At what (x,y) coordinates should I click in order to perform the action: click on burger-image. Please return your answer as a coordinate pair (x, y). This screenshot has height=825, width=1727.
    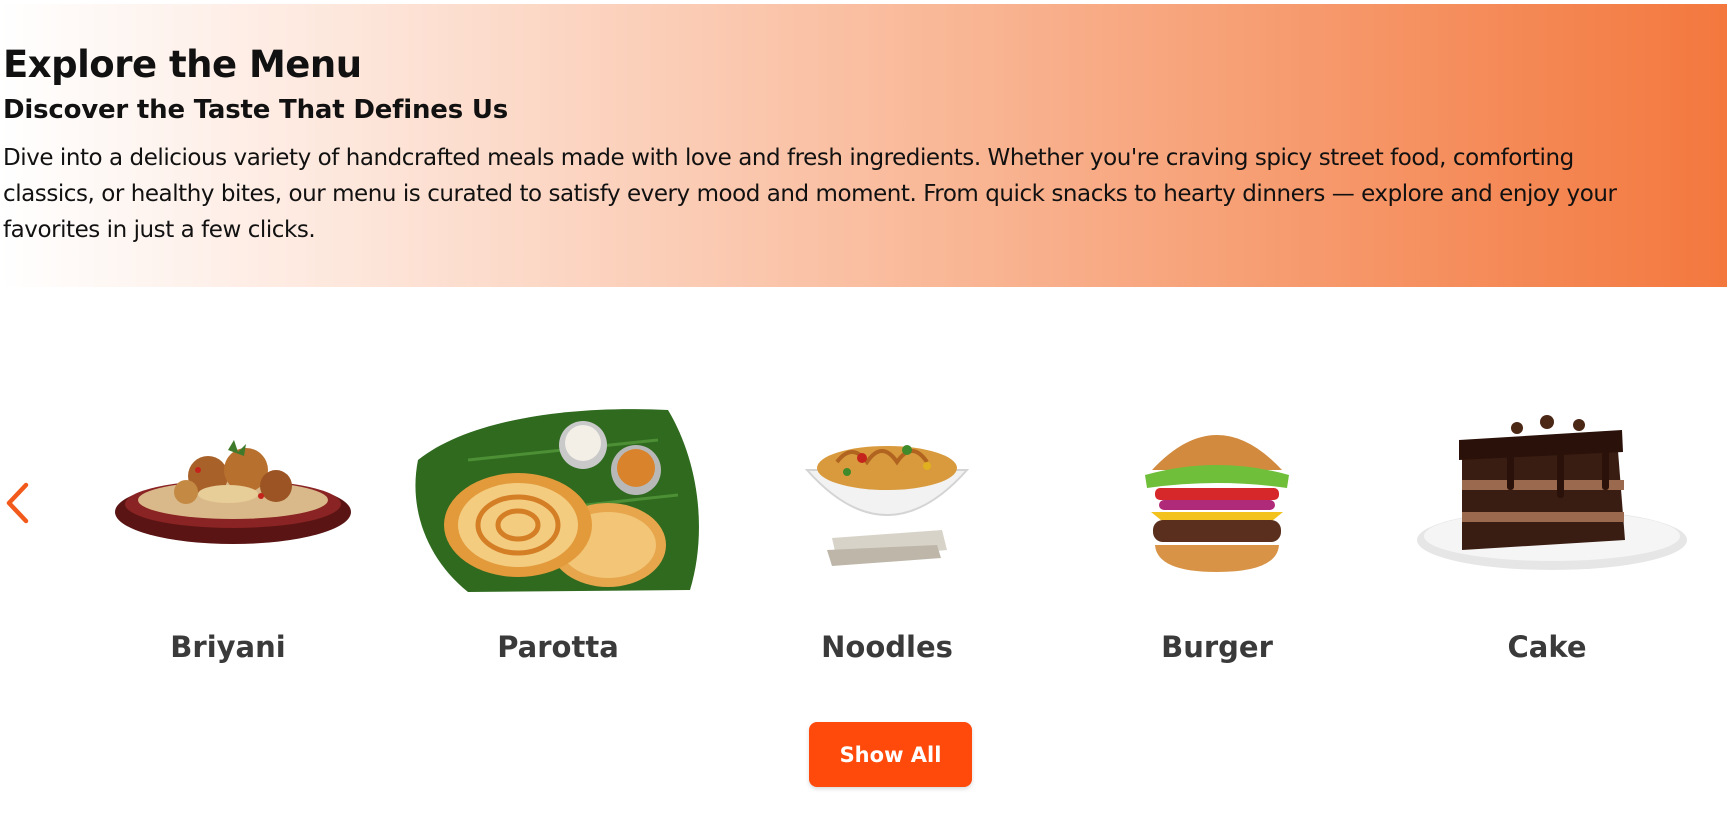
    Looking at the image, I should click on (1217, 503).